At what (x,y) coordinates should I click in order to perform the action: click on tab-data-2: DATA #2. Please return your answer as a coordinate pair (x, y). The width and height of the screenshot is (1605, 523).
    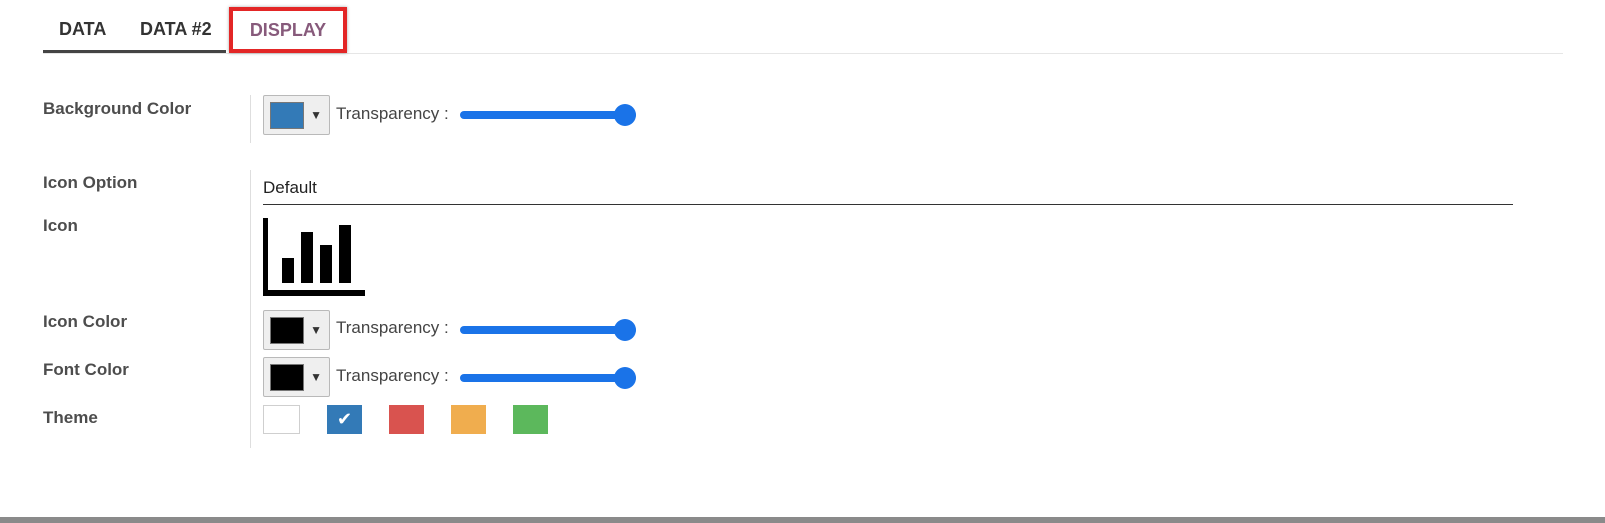
    Looking at the image, I should click on (180, 30).